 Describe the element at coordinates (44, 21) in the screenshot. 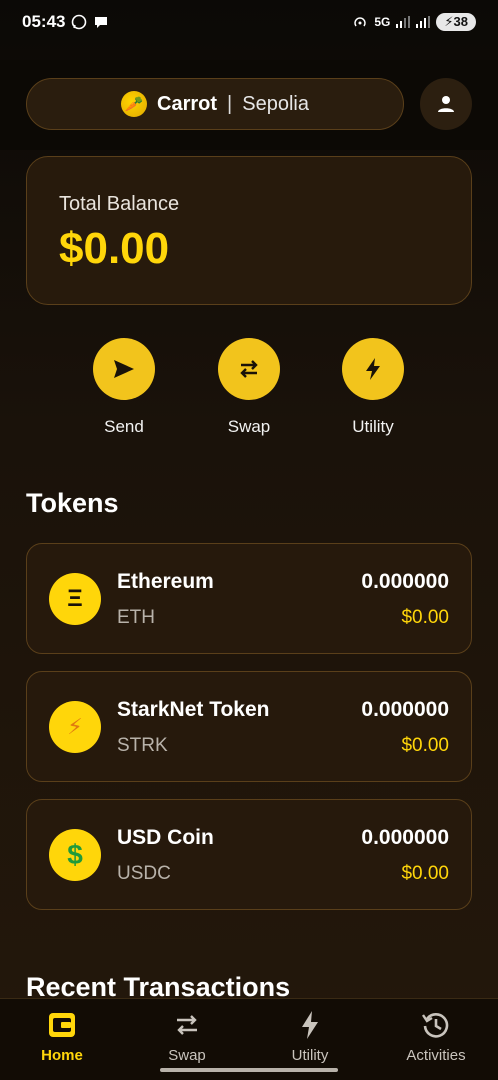

I see `status-time: 05:43` at that location.